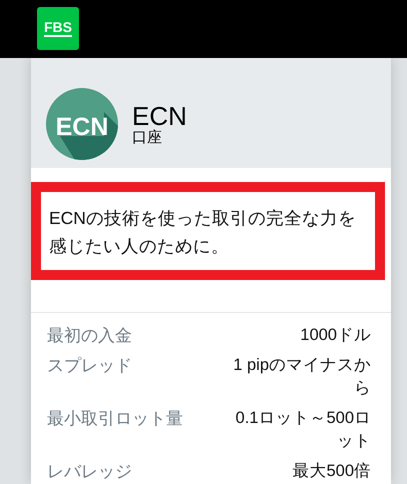 The image size is (407, 484). What do you see at coordinates (302, 430) in the screenshot?
I see `spec-value: 0.1ロット～500ロット` at bounding box center [302, 430].